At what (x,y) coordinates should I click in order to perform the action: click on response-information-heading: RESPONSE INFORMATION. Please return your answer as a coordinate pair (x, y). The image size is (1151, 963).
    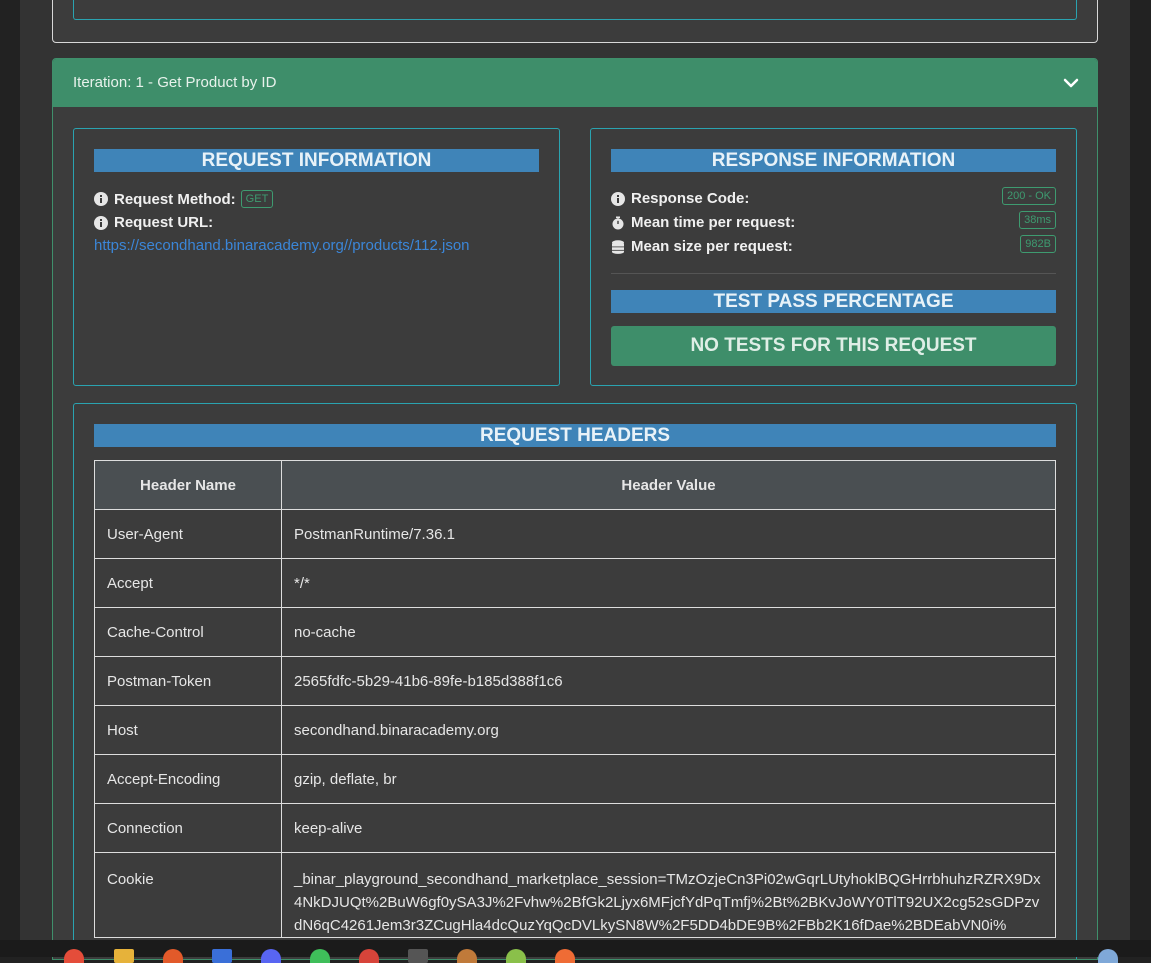
    Looking at the image, I should click on (833, 160).